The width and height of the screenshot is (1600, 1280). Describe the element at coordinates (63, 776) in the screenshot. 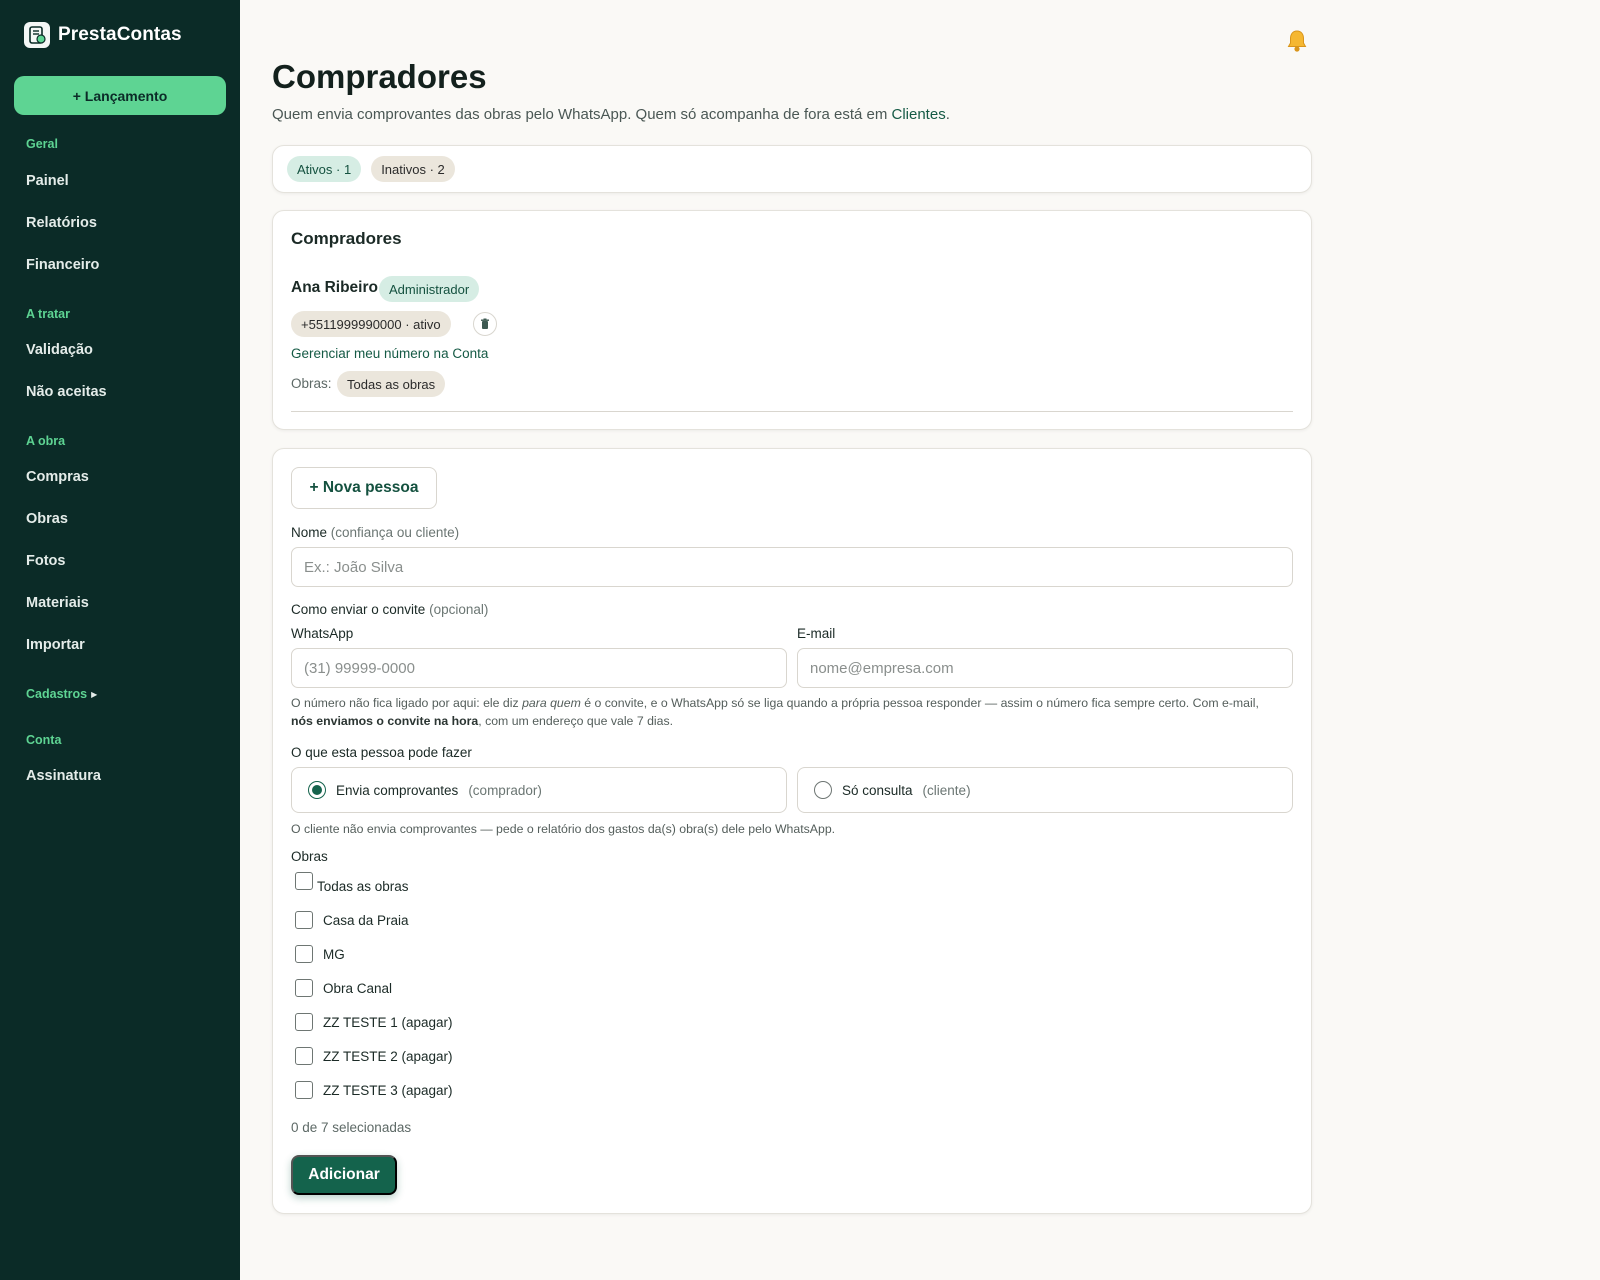

I see `sidebar-item-assinatura: Assinatura` at that location.